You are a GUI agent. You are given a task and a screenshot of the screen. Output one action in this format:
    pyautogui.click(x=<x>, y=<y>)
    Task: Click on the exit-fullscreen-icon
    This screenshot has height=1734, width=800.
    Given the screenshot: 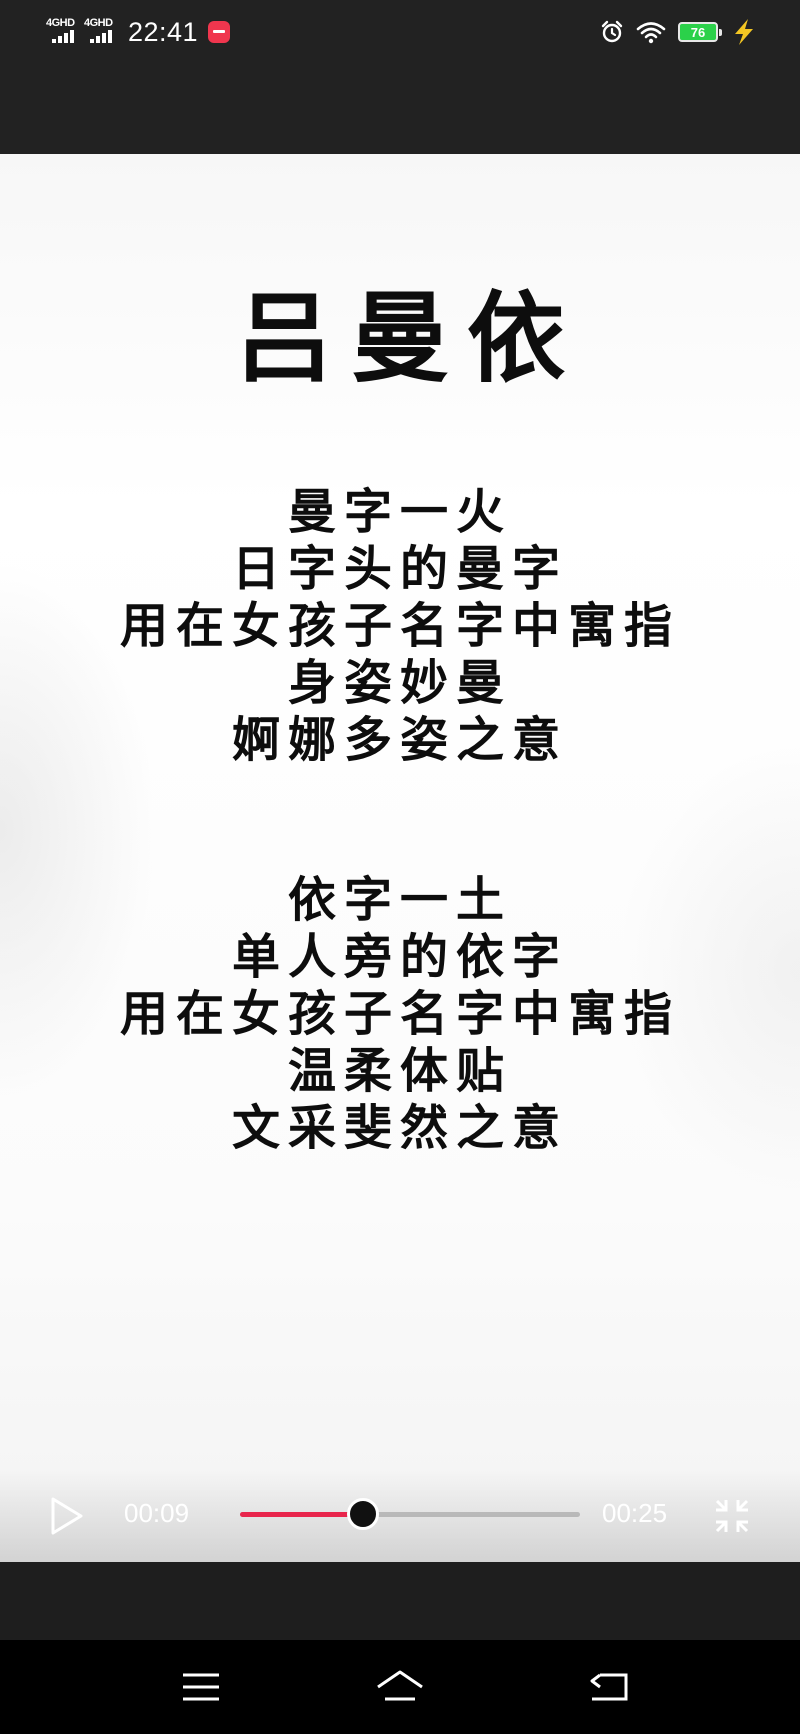 What is the action you would take?
    pyautogui.click(x=732, y=1516)
    